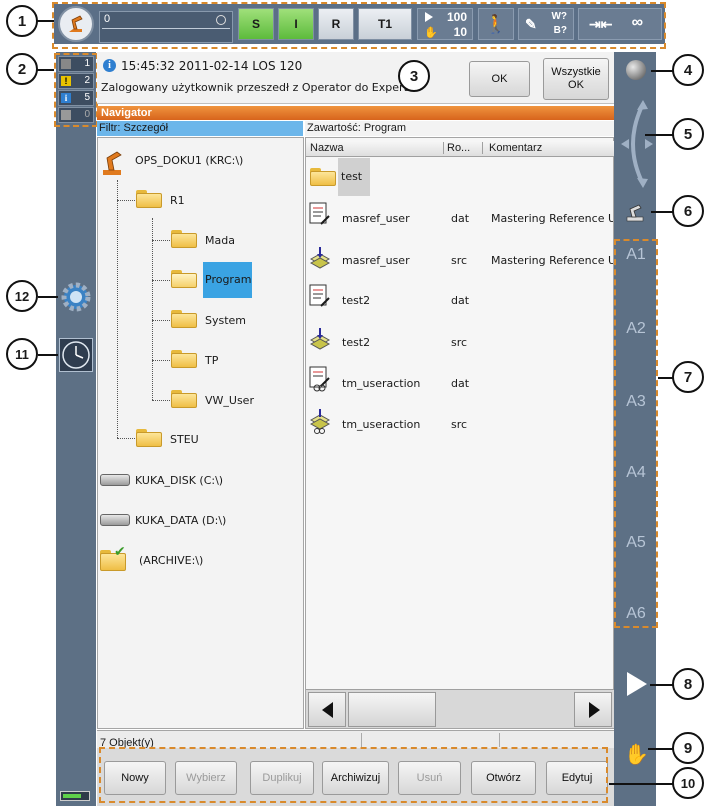 This screenshot has width=713, height=806. I want to click on gear-icon, so click(76, 297).